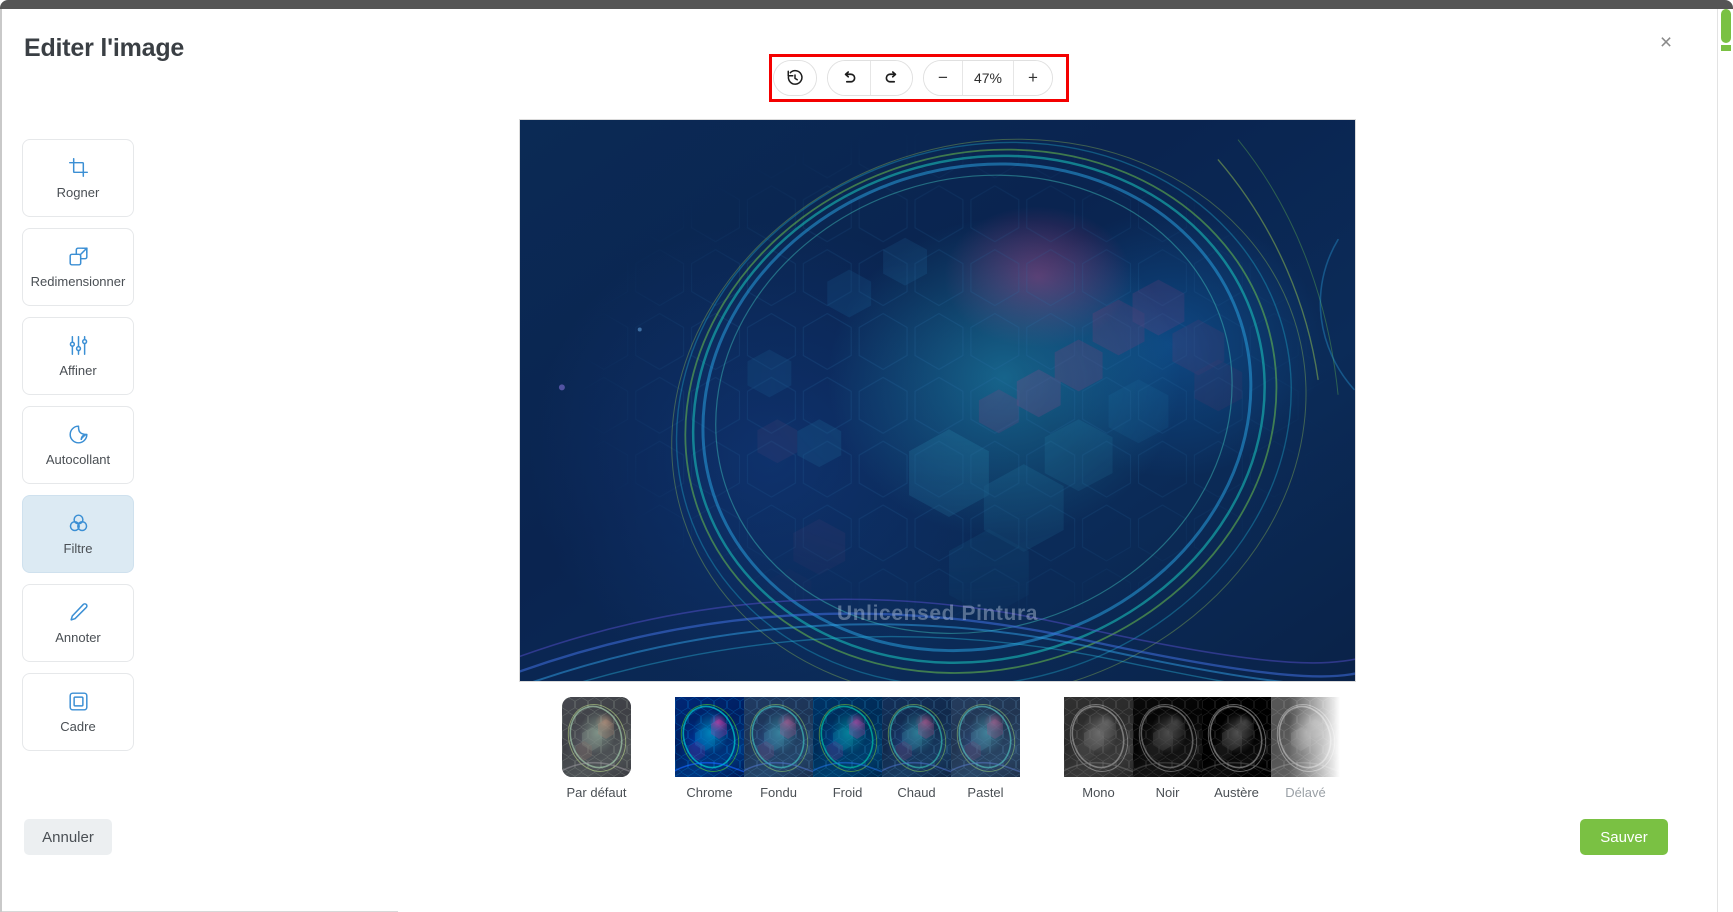 The height and width of the screenshot is (912, 1733). What do you see at coordinates (78, 256) in the screenshot?
I see `resize-icon` at bounding box center [78, 256].